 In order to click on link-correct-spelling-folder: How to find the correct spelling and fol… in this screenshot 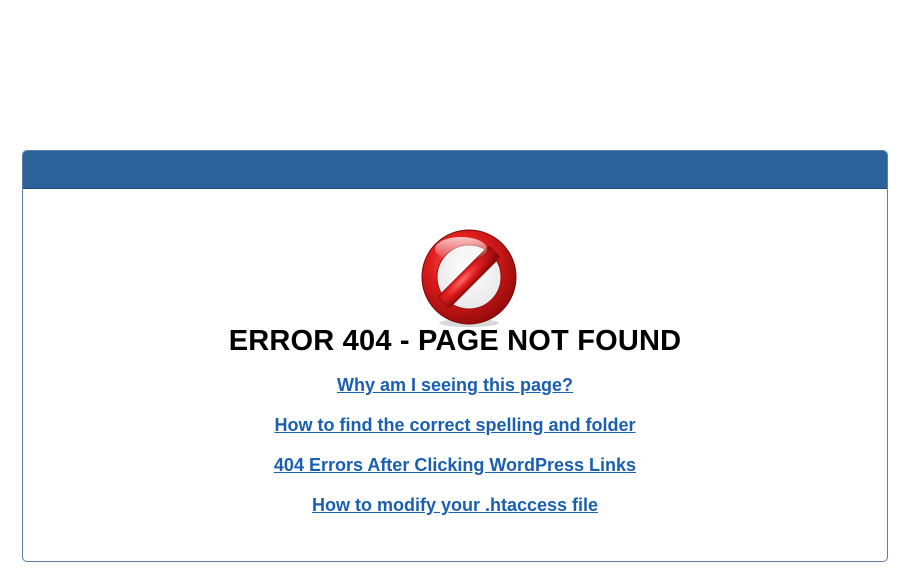, I will do `click(454, 425)`.